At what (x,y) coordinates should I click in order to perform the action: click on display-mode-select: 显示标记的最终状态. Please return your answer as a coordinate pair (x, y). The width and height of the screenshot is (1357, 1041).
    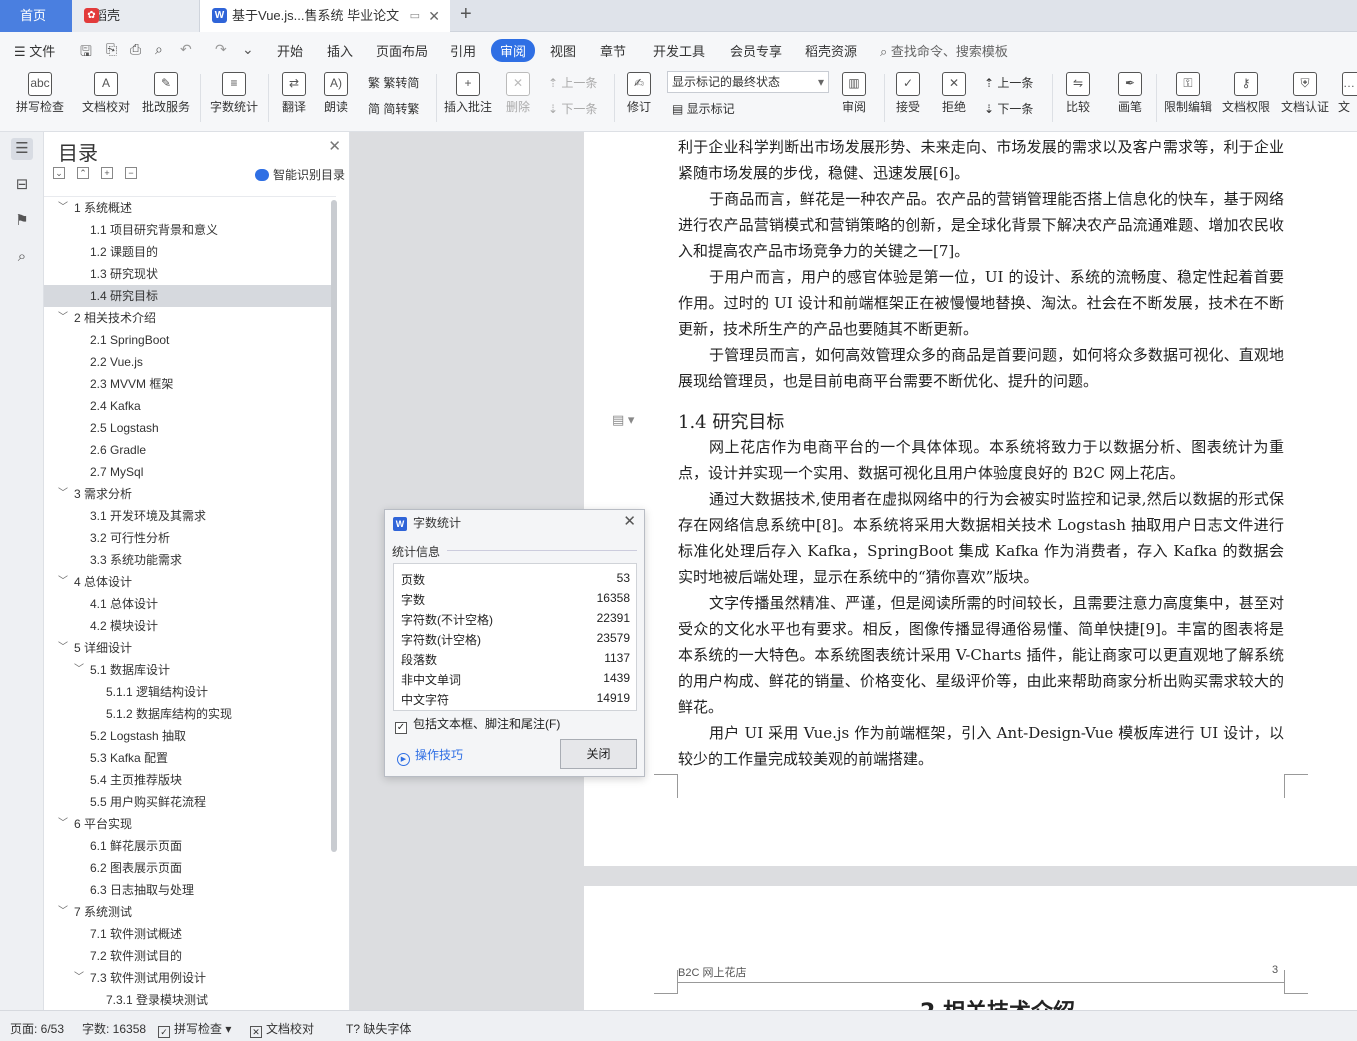
    Looking at the image, I should click on (748, 82).